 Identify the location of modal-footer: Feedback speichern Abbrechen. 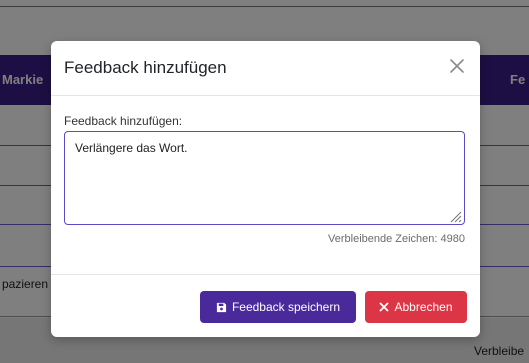
(265, 305).